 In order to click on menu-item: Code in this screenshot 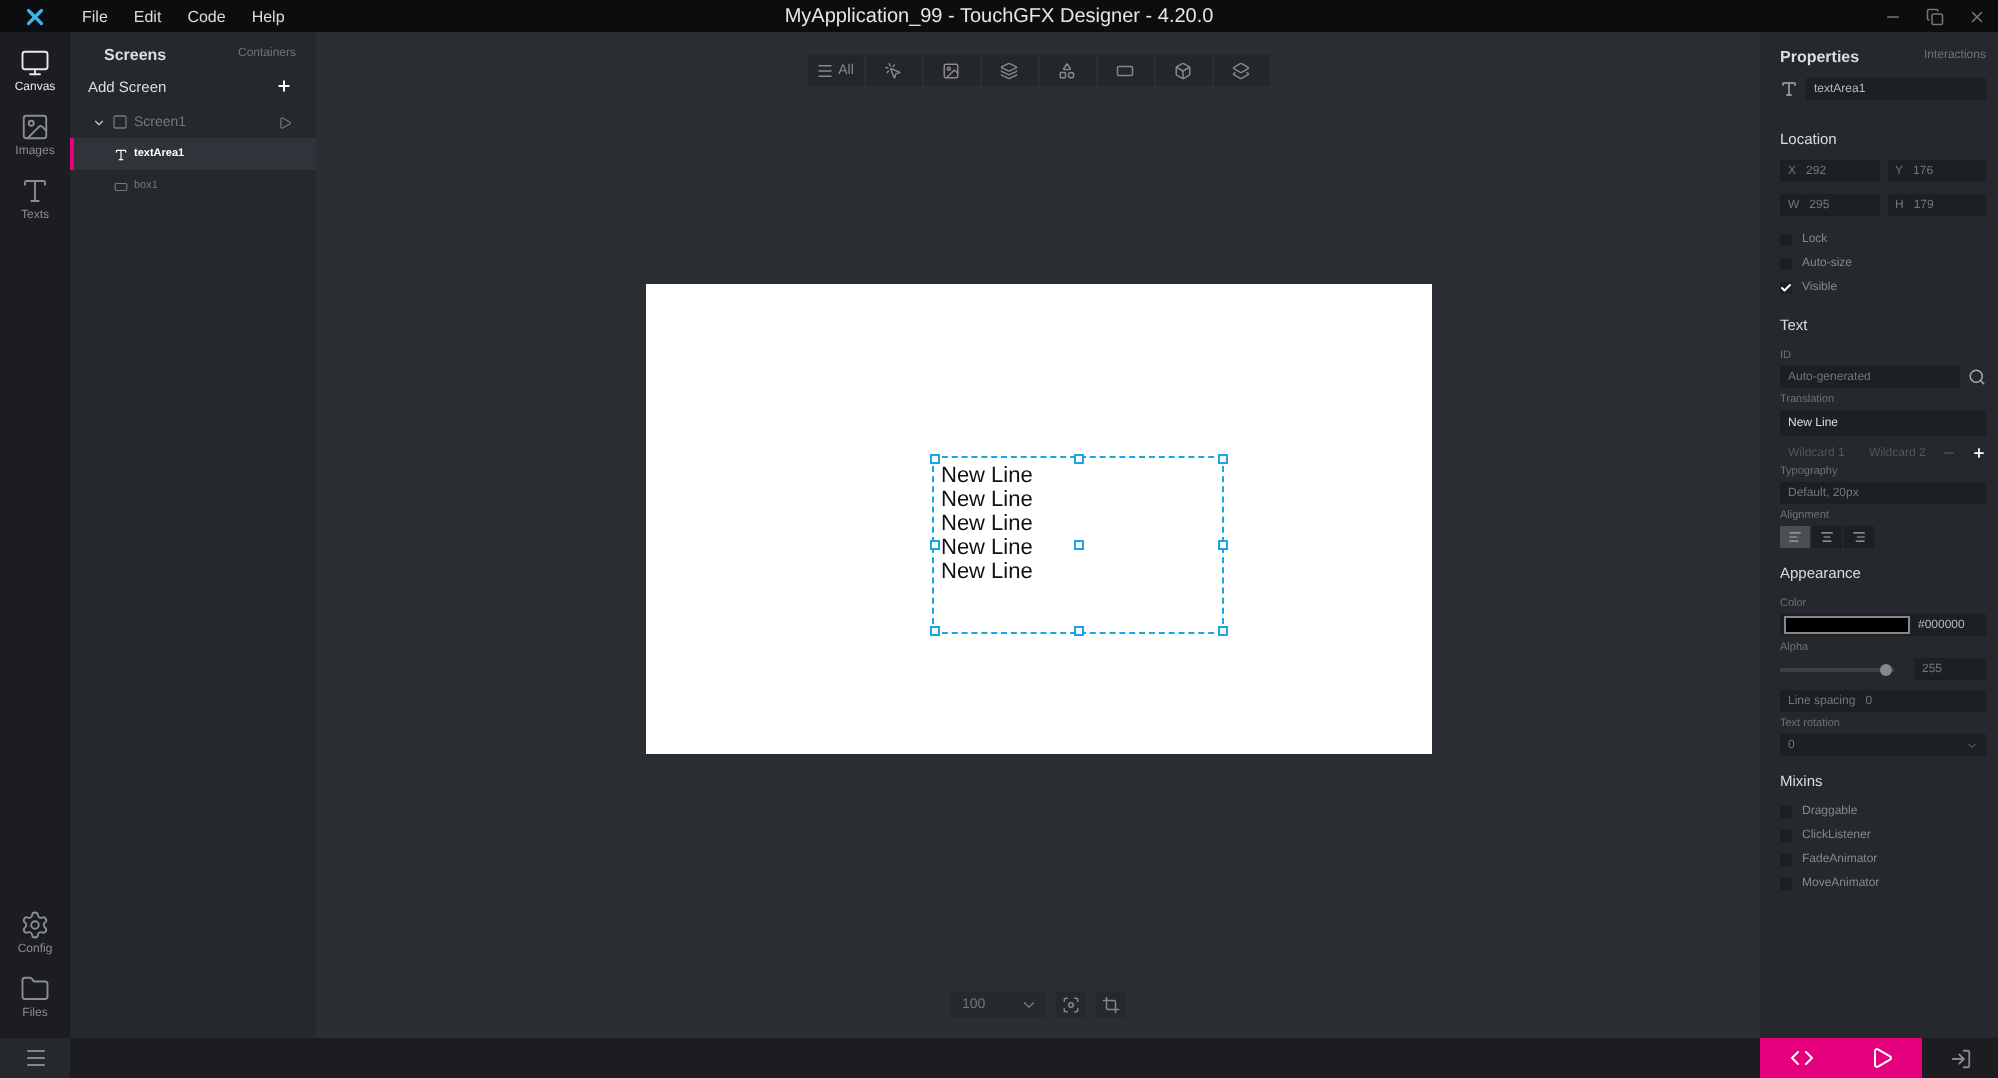, I will do `click(206, 16)`.